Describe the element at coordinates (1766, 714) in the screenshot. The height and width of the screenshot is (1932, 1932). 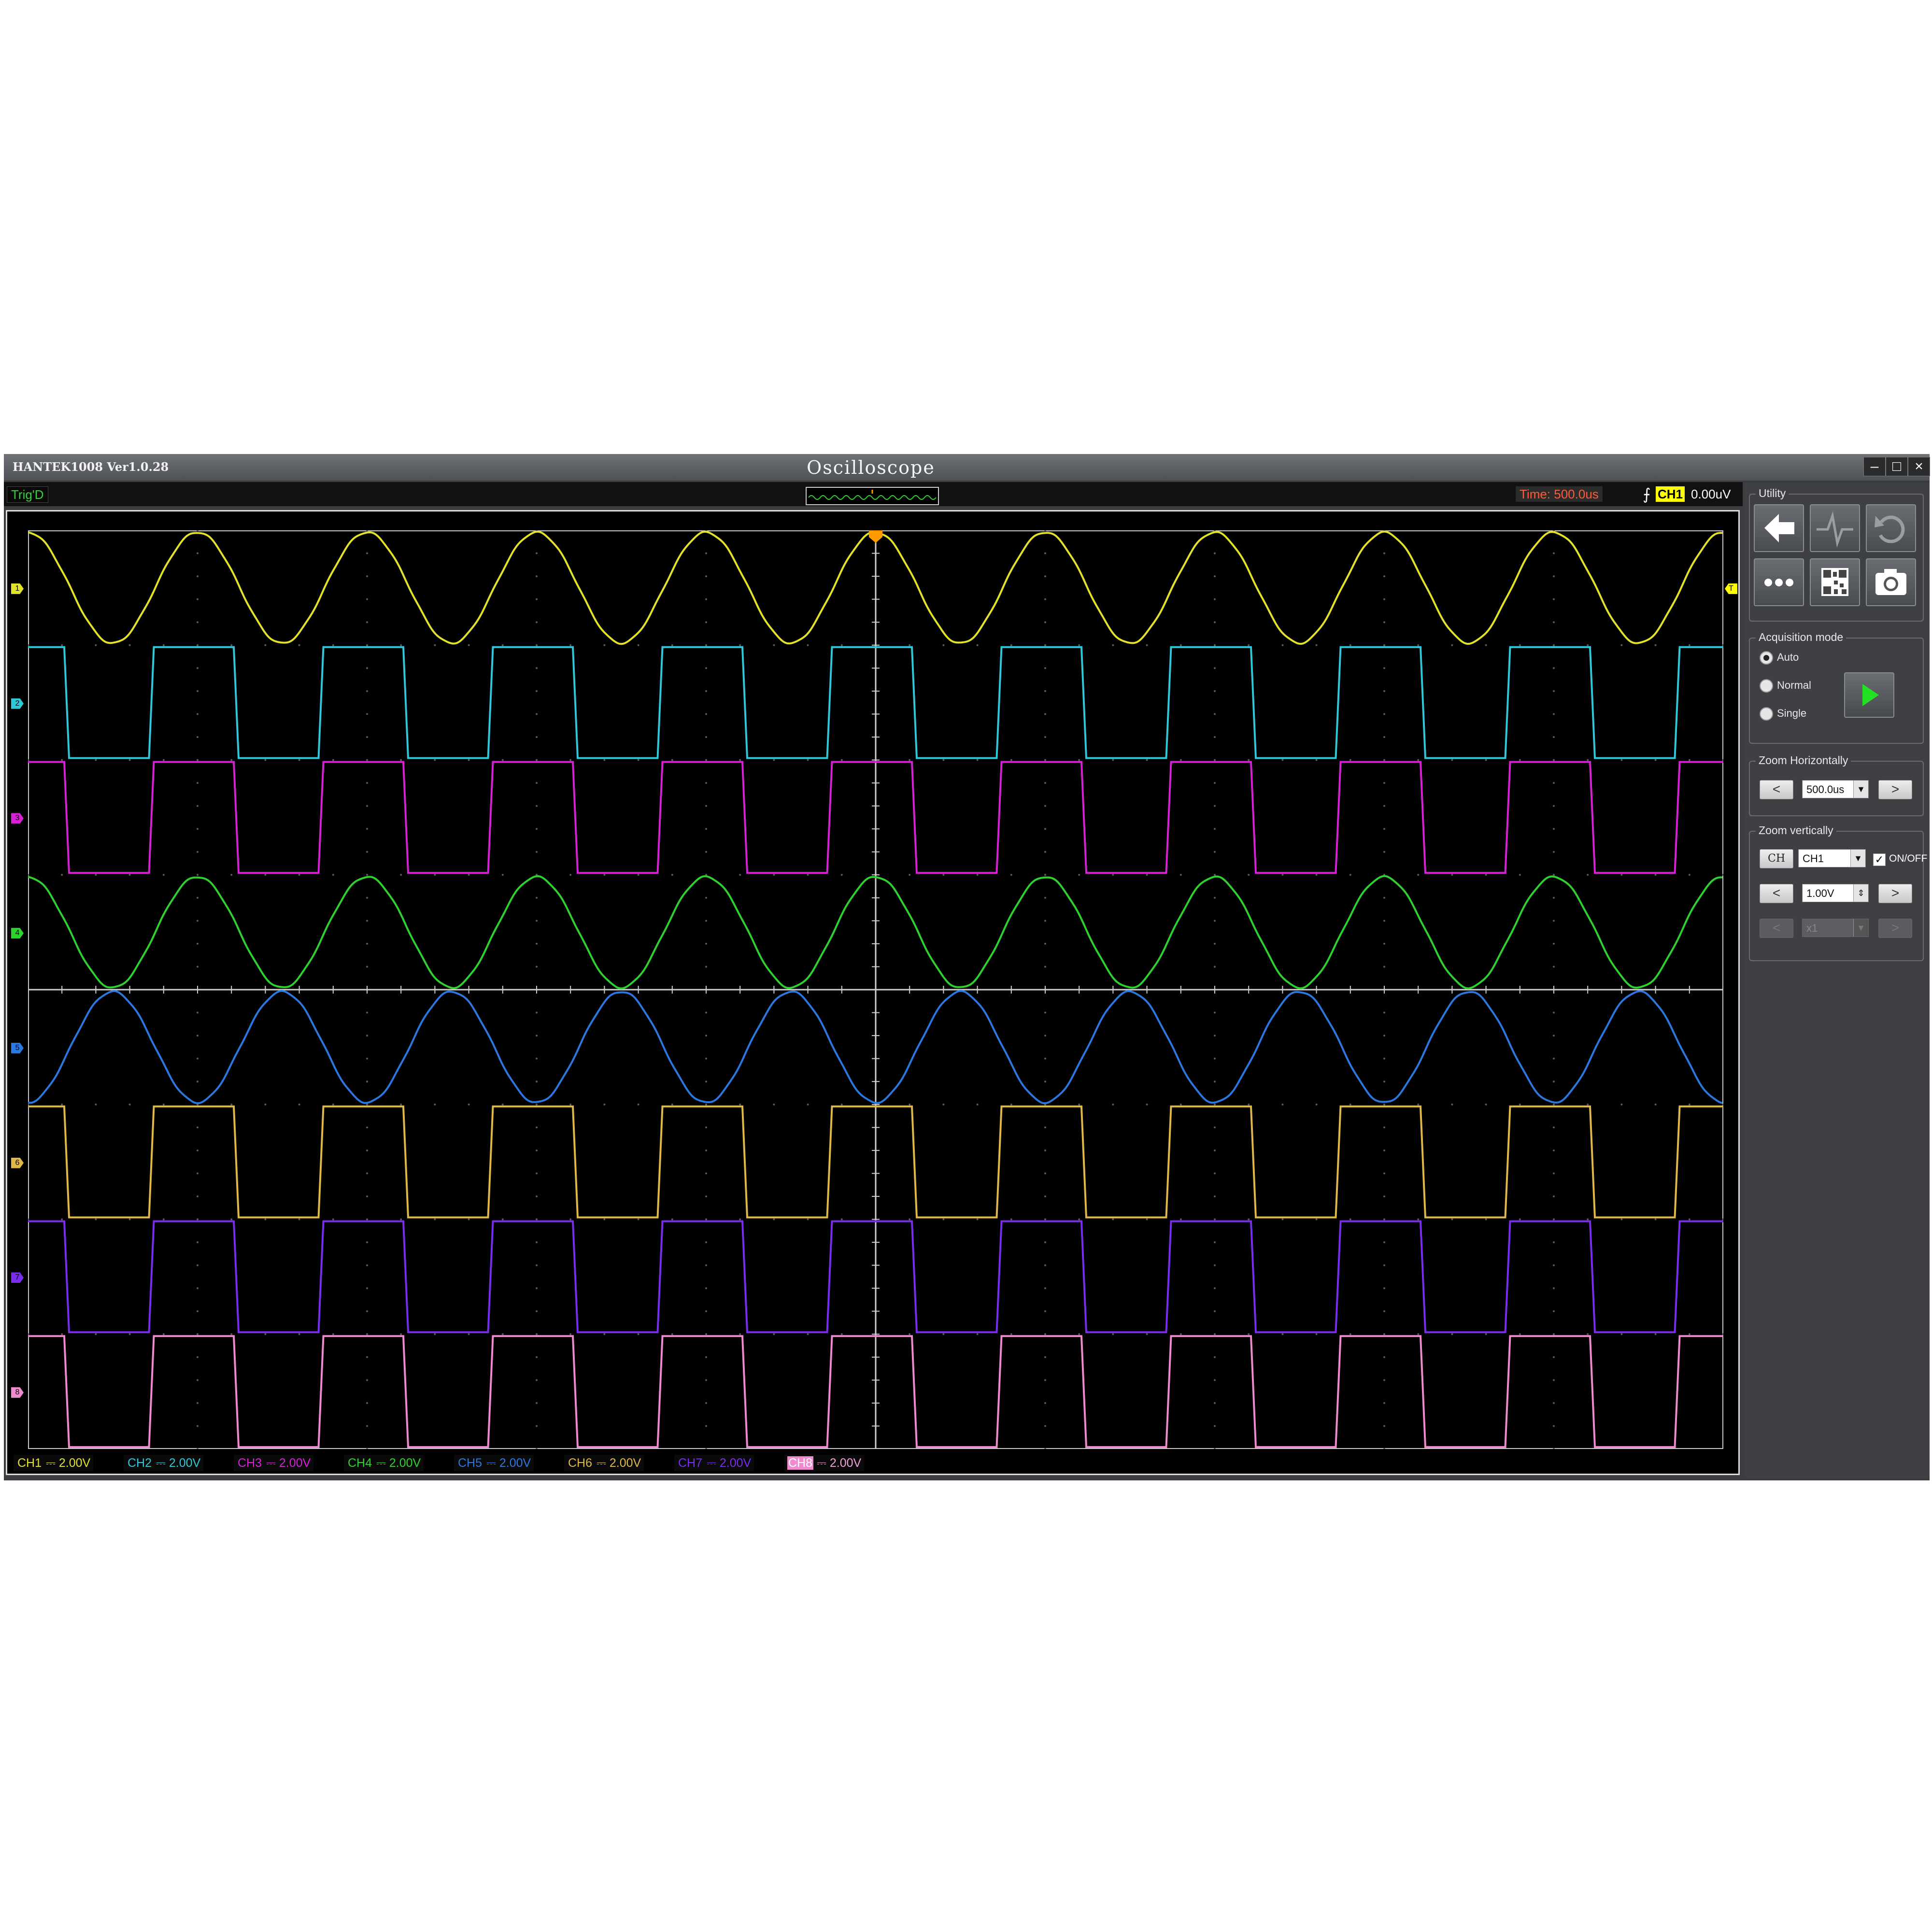
I see `acquisition-single-radio` at that location.